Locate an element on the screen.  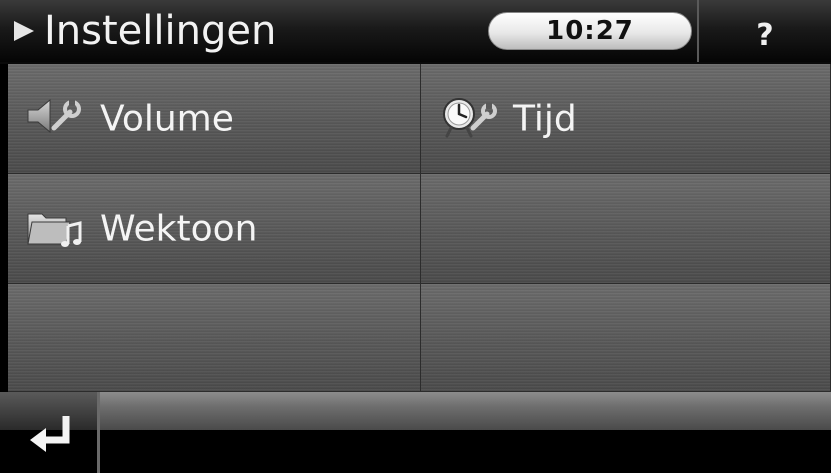
menu-item-label: Volume is located at coordinates (167, 118).